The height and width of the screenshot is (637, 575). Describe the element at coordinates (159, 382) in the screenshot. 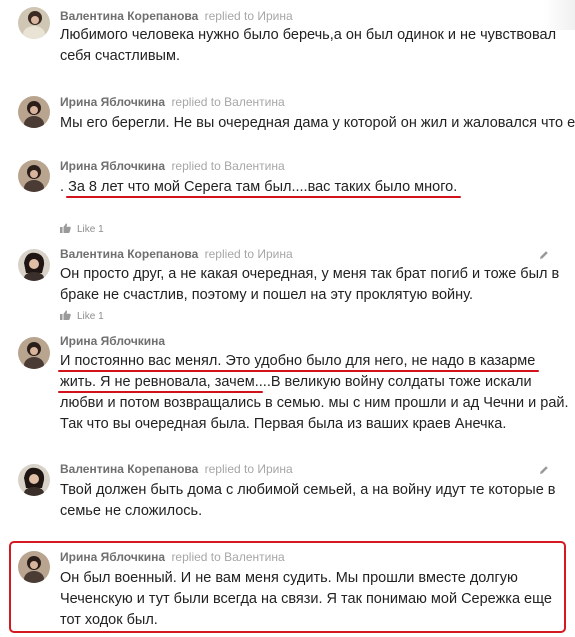

I see `highlighted-text: жить. Я не ревновала, зачем.` at that location.